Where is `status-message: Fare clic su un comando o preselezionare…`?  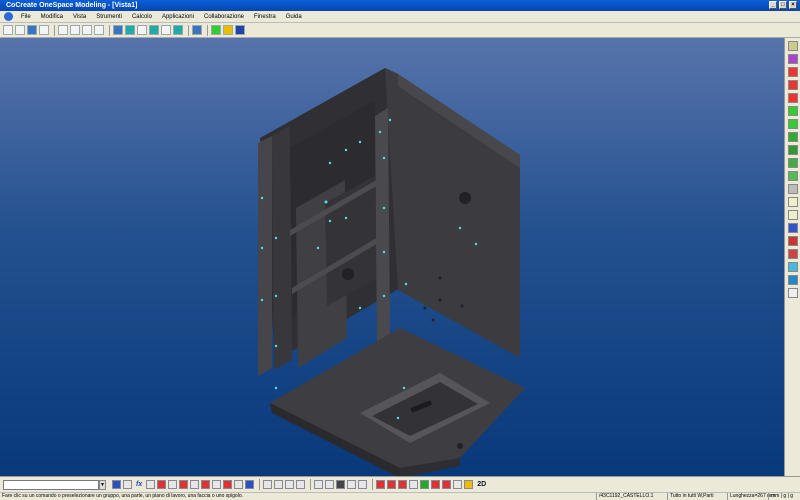
status-message: Fare clic su un comando o preselezionare… is located at coordinates (122, 496).